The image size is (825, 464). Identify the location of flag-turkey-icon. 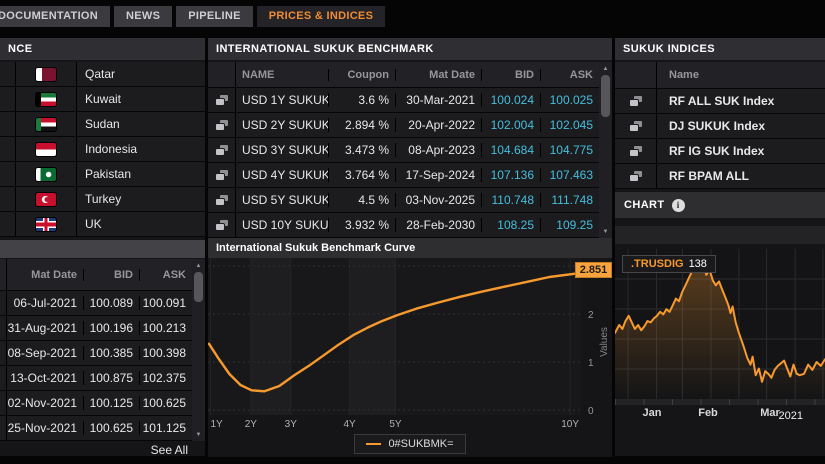
(46, 199).